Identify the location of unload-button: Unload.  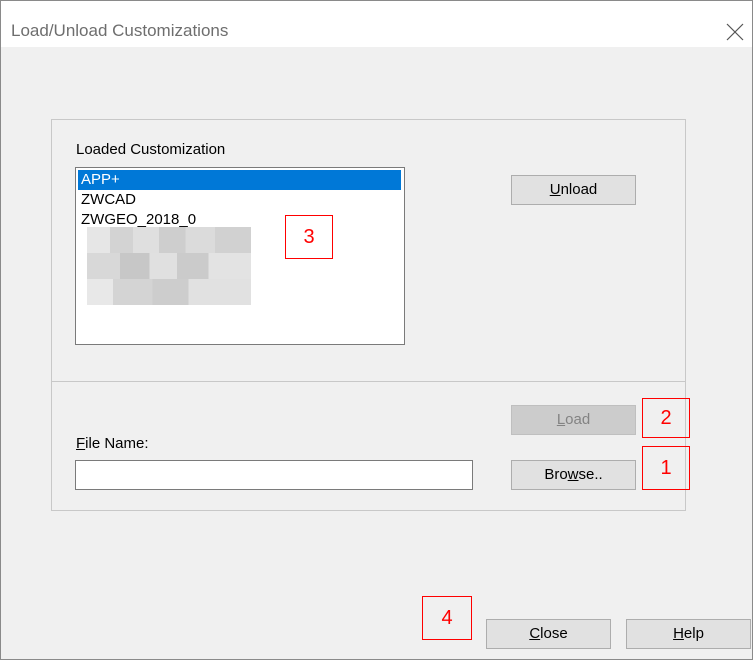
(573, 190).